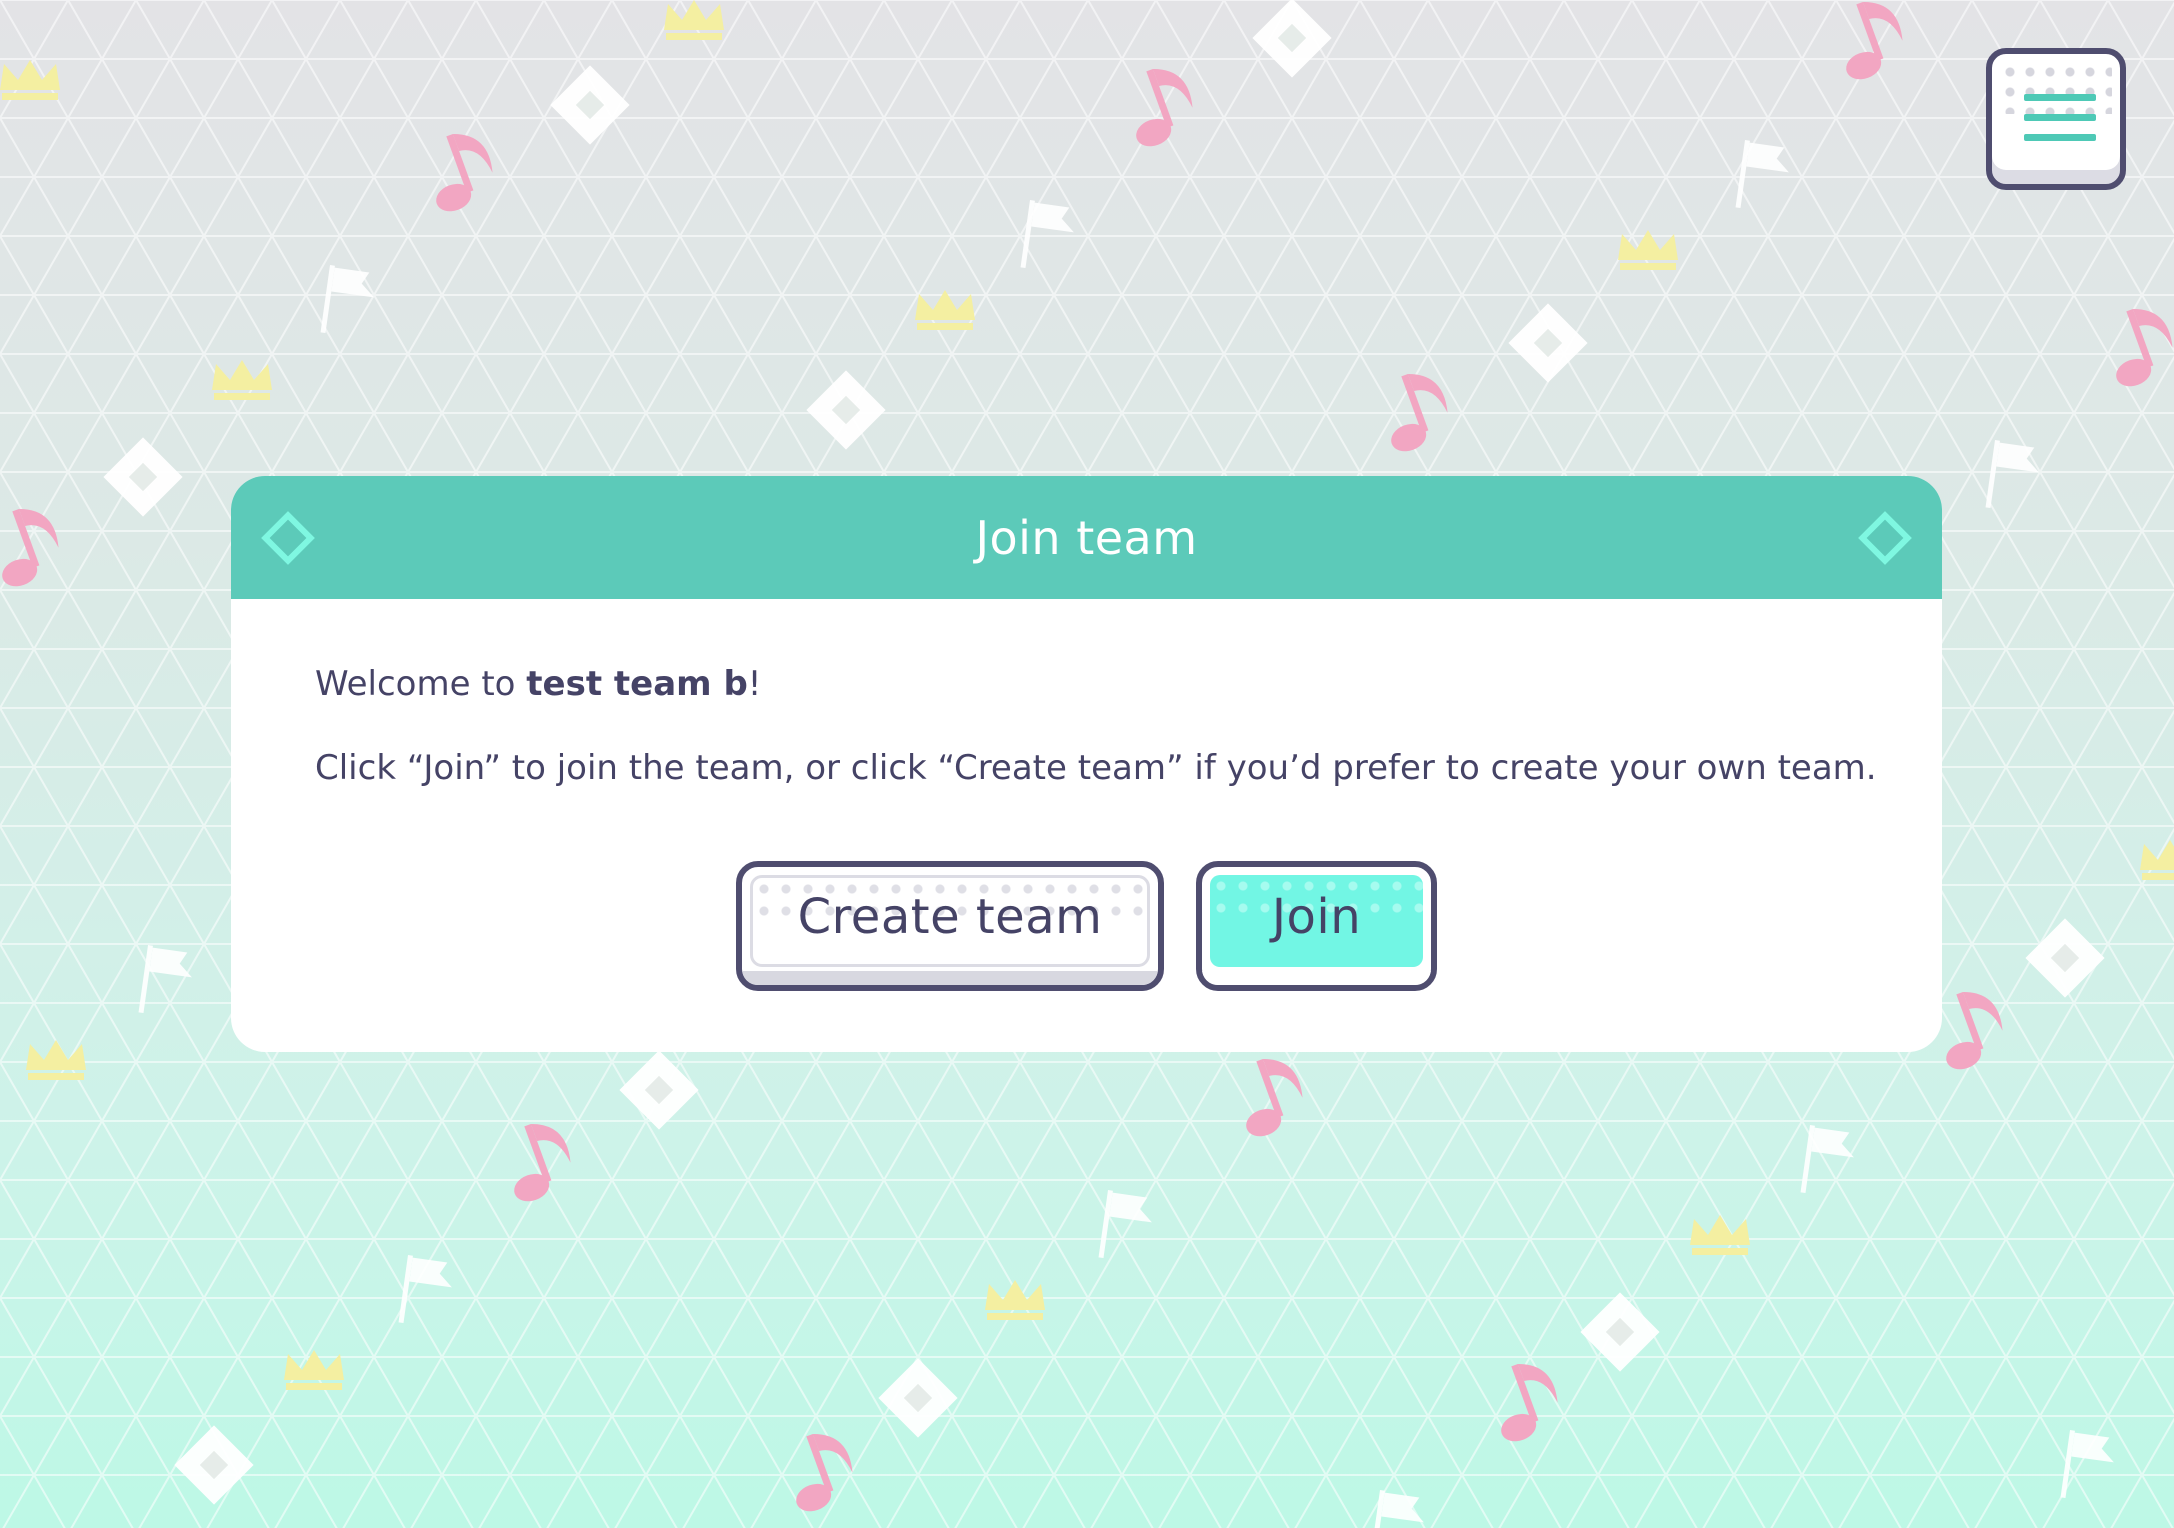 The image size is (2174, 1528). Describe the element at coordinates (754, 684) in the screenshot. I see `welcome-suffix: !` at that location.